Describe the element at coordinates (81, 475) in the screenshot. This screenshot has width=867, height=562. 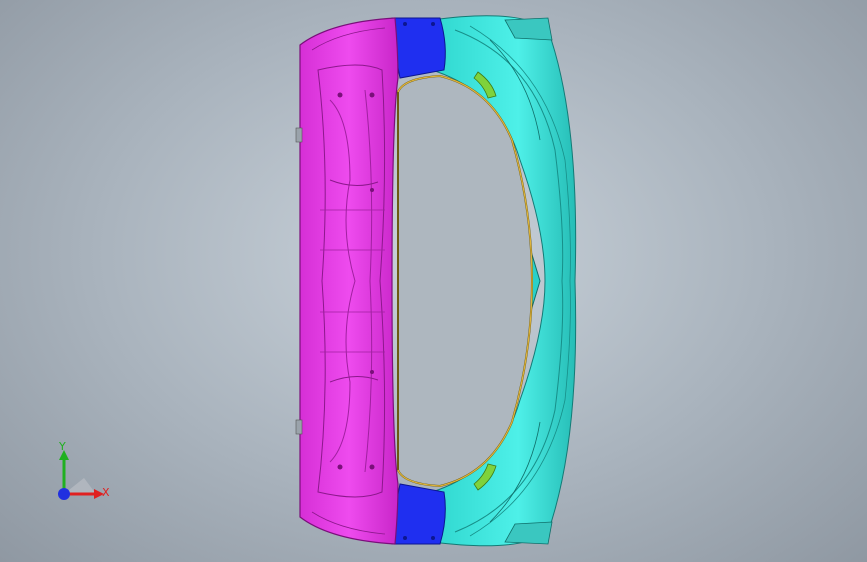
I see `triad-axes-icon` at that location.